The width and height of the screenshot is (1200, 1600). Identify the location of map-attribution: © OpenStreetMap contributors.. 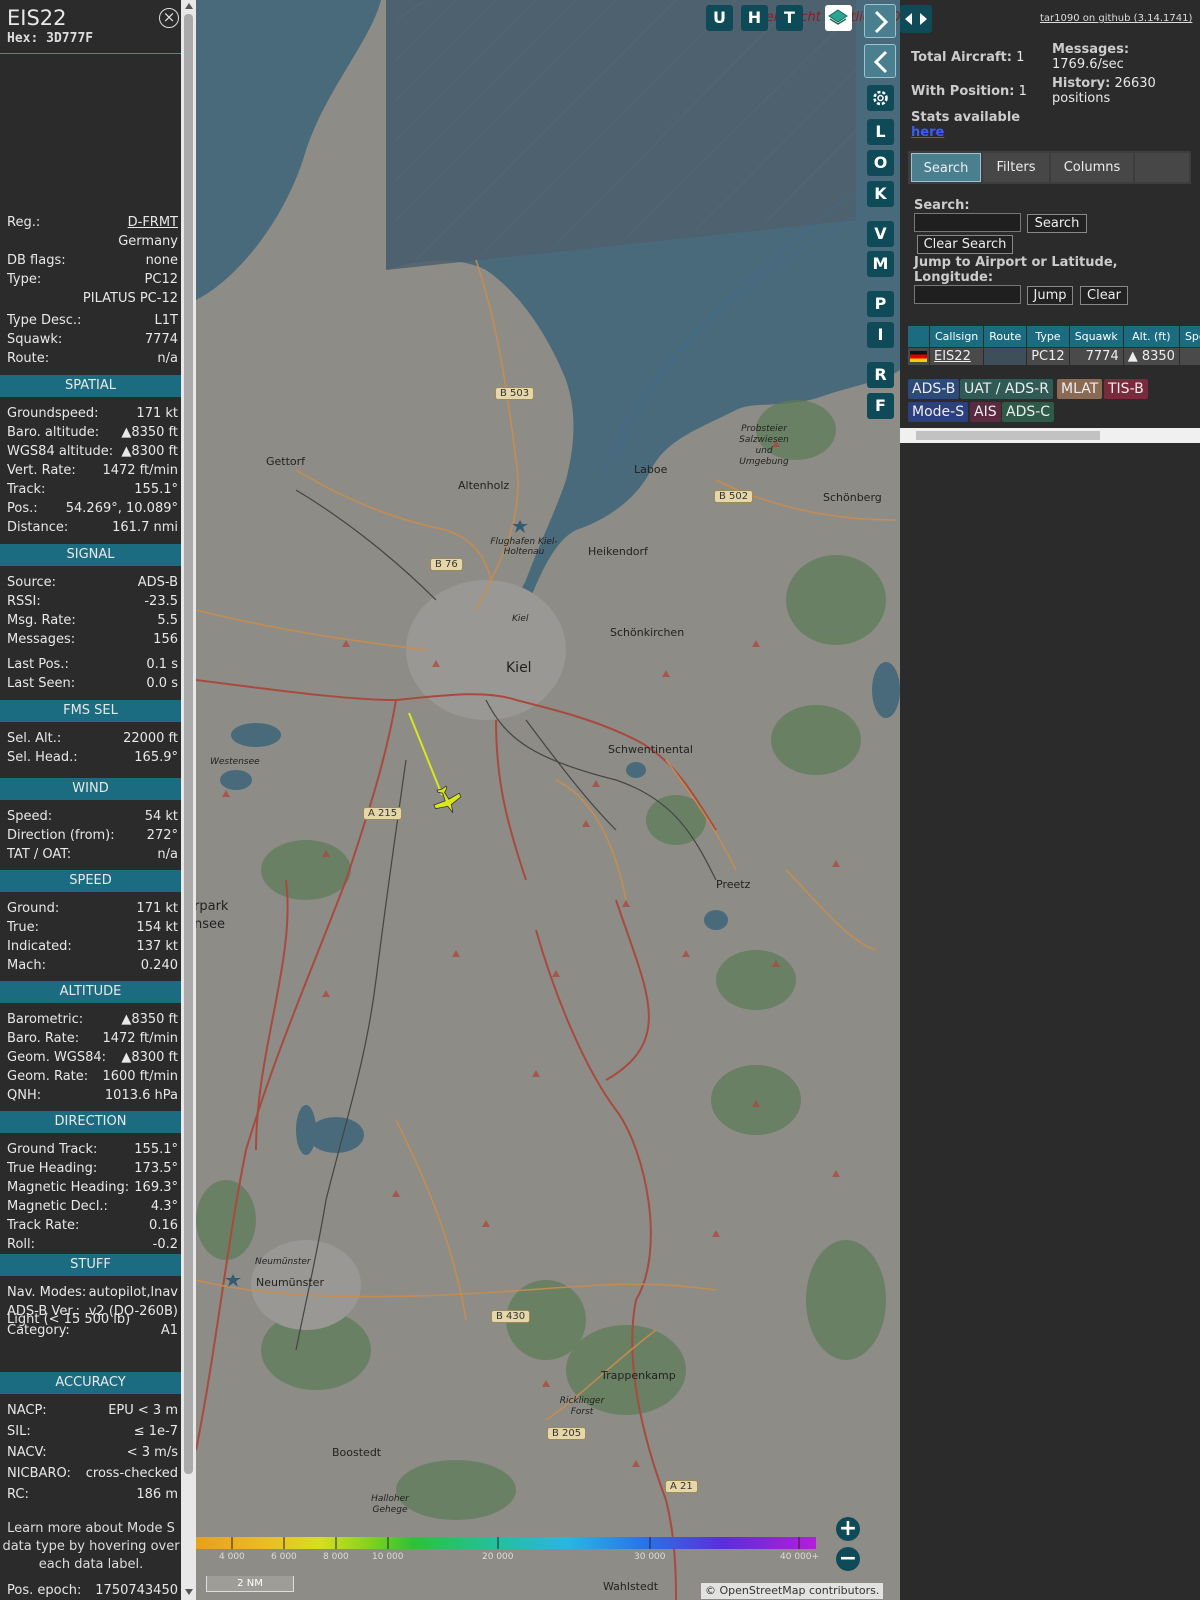
(792, 1591).